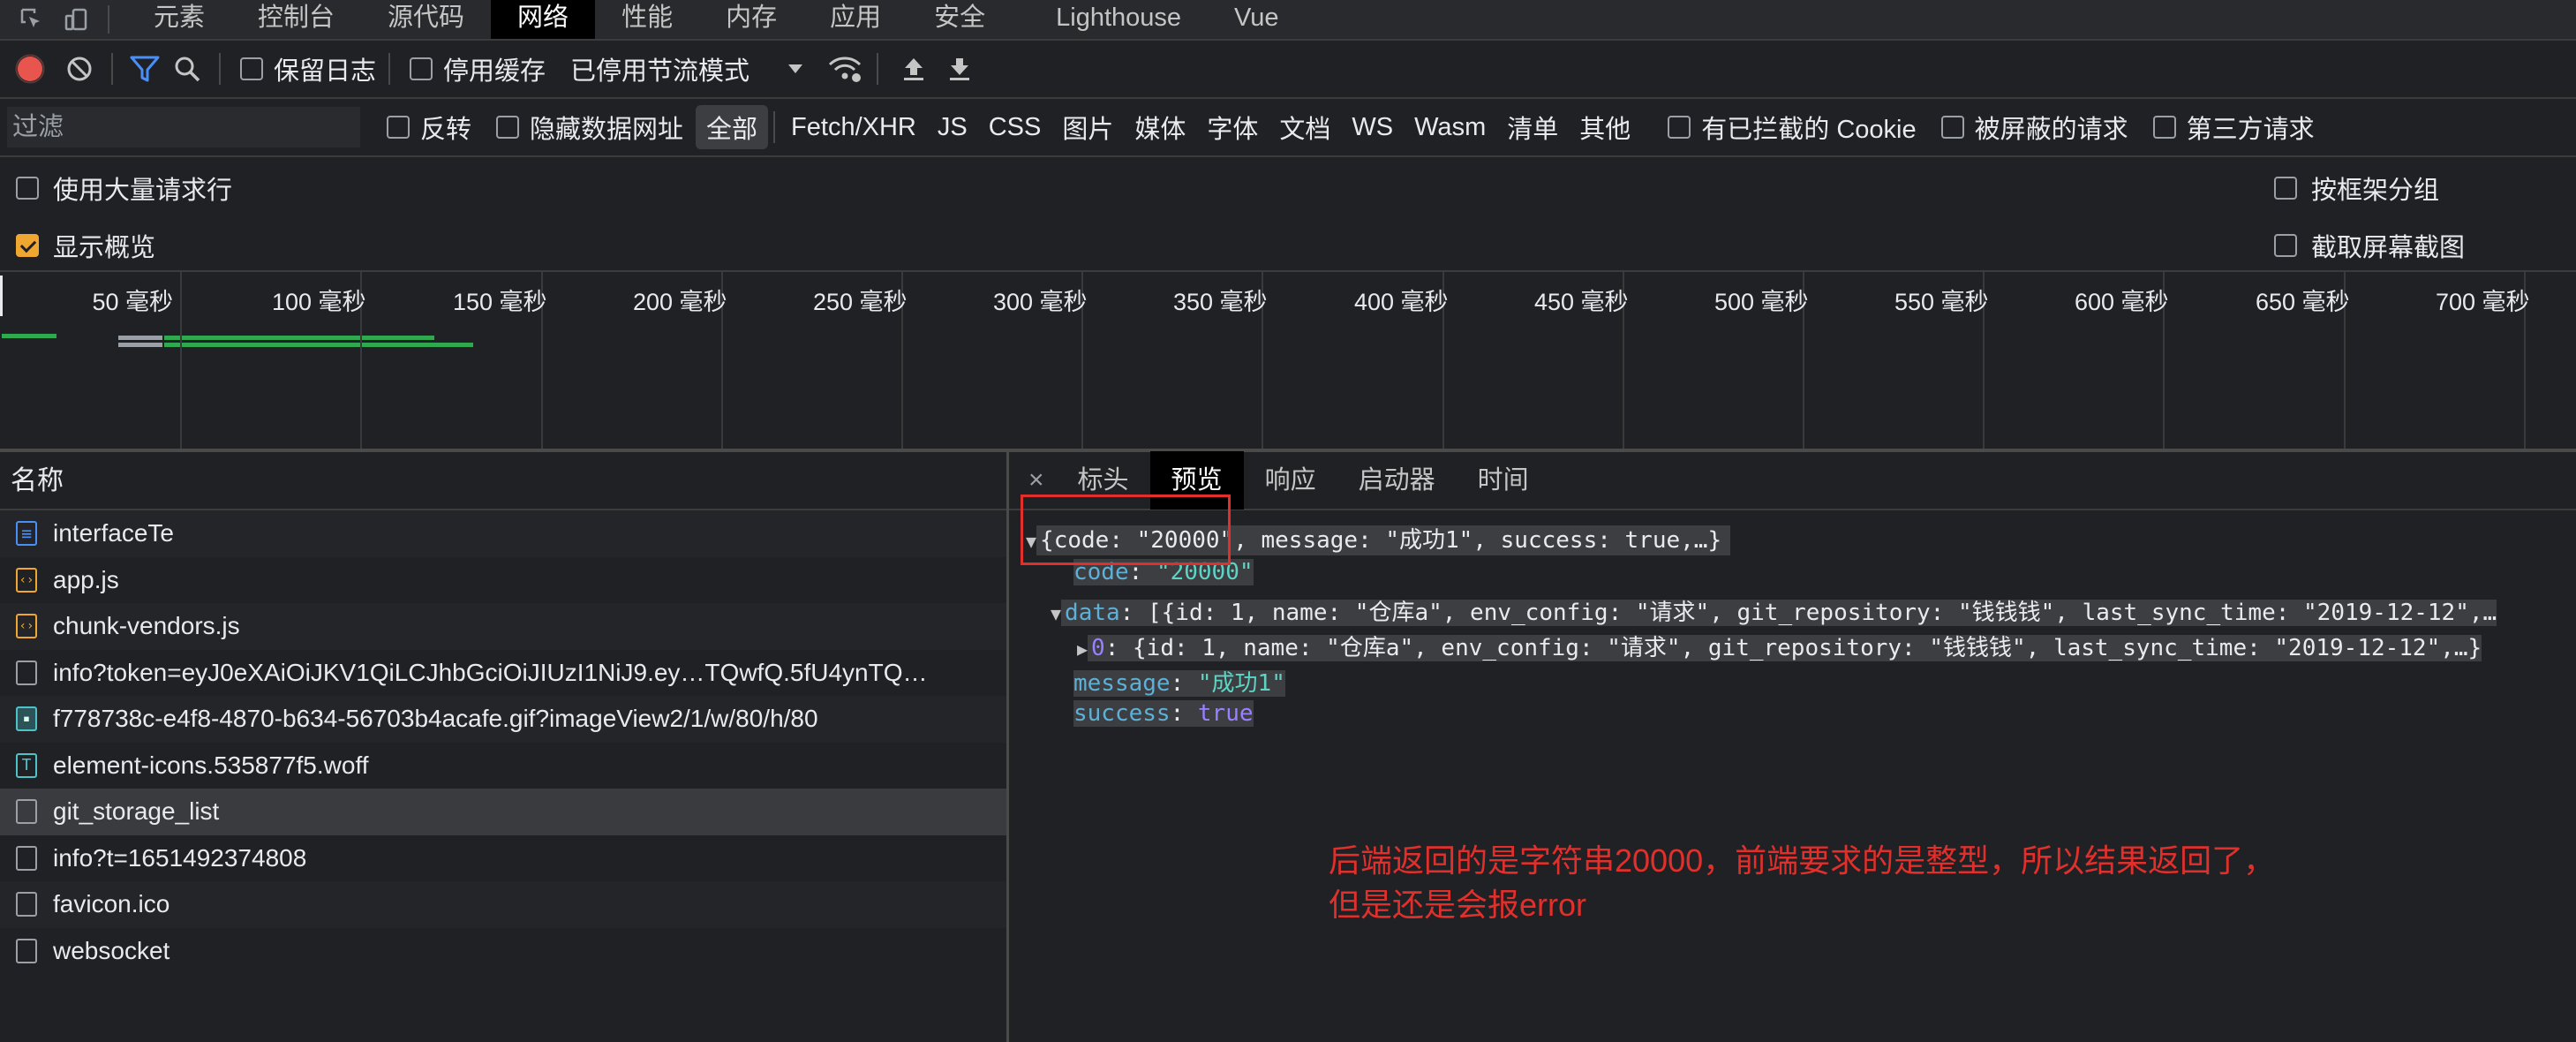 The width and height of the screenshot is (2576, 1042). What do you see at coordinates (422, 68) in the screenshot?
I see `disable-cache-checkbox` at bounding box center [422, 68].